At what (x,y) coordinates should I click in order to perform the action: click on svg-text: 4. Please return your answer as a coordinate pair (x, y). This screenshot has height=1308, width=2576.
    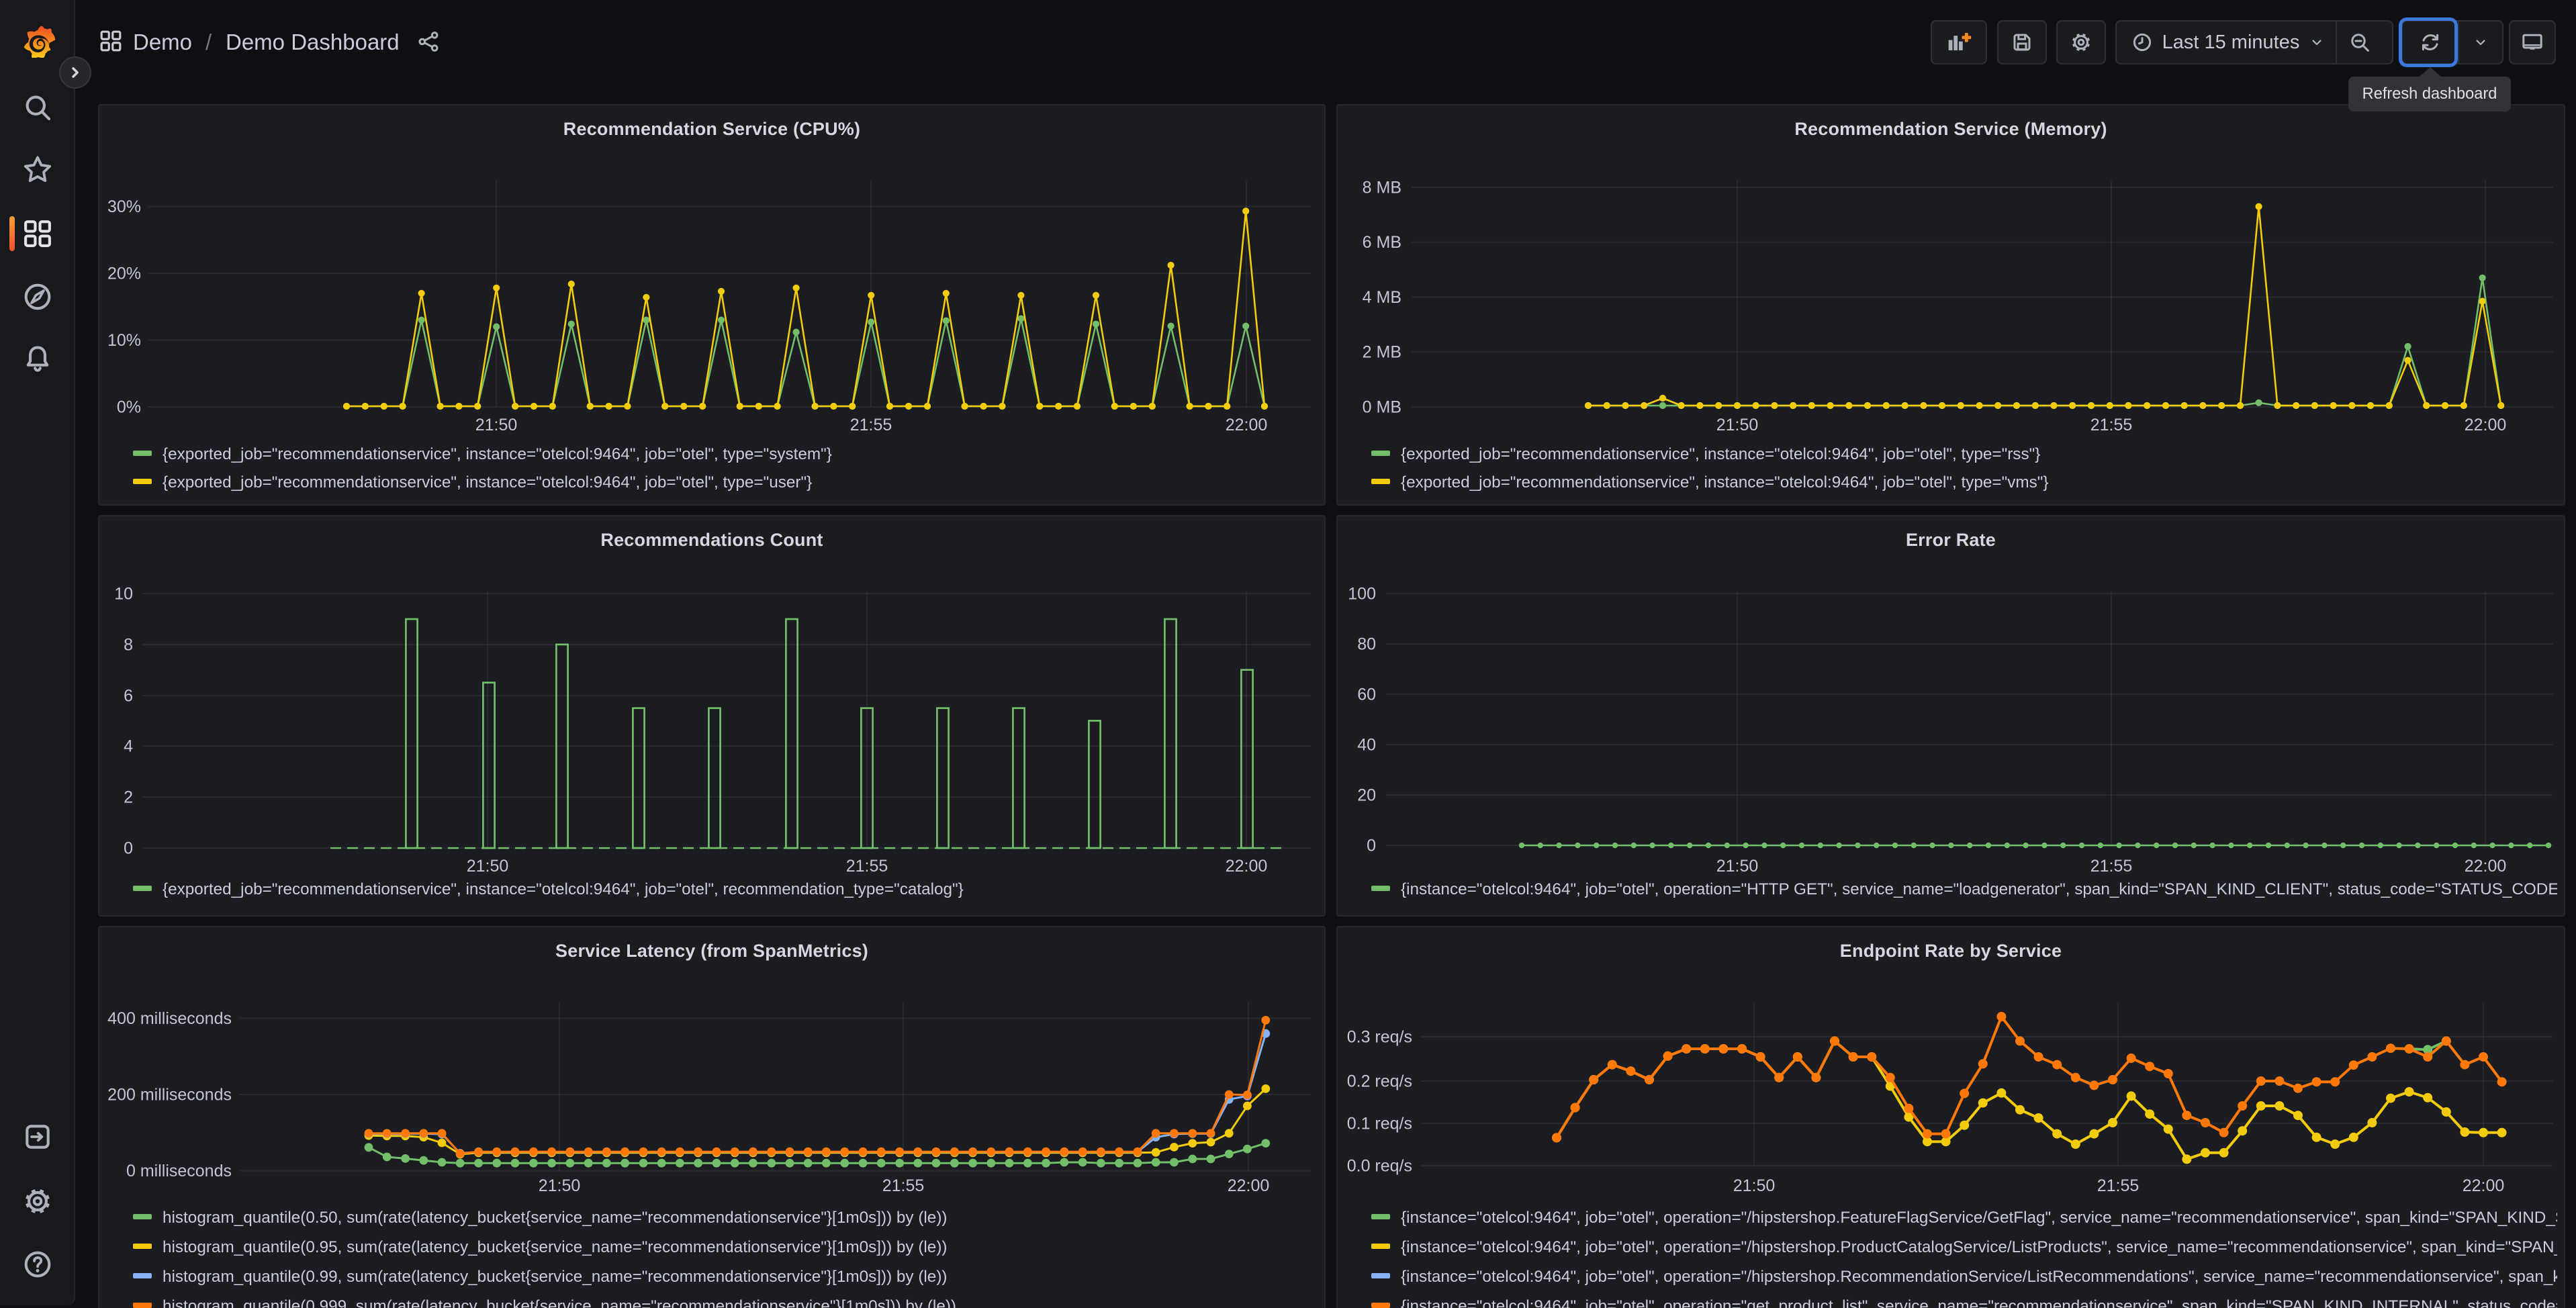
    Looking at the image, I should click on (128, 746).